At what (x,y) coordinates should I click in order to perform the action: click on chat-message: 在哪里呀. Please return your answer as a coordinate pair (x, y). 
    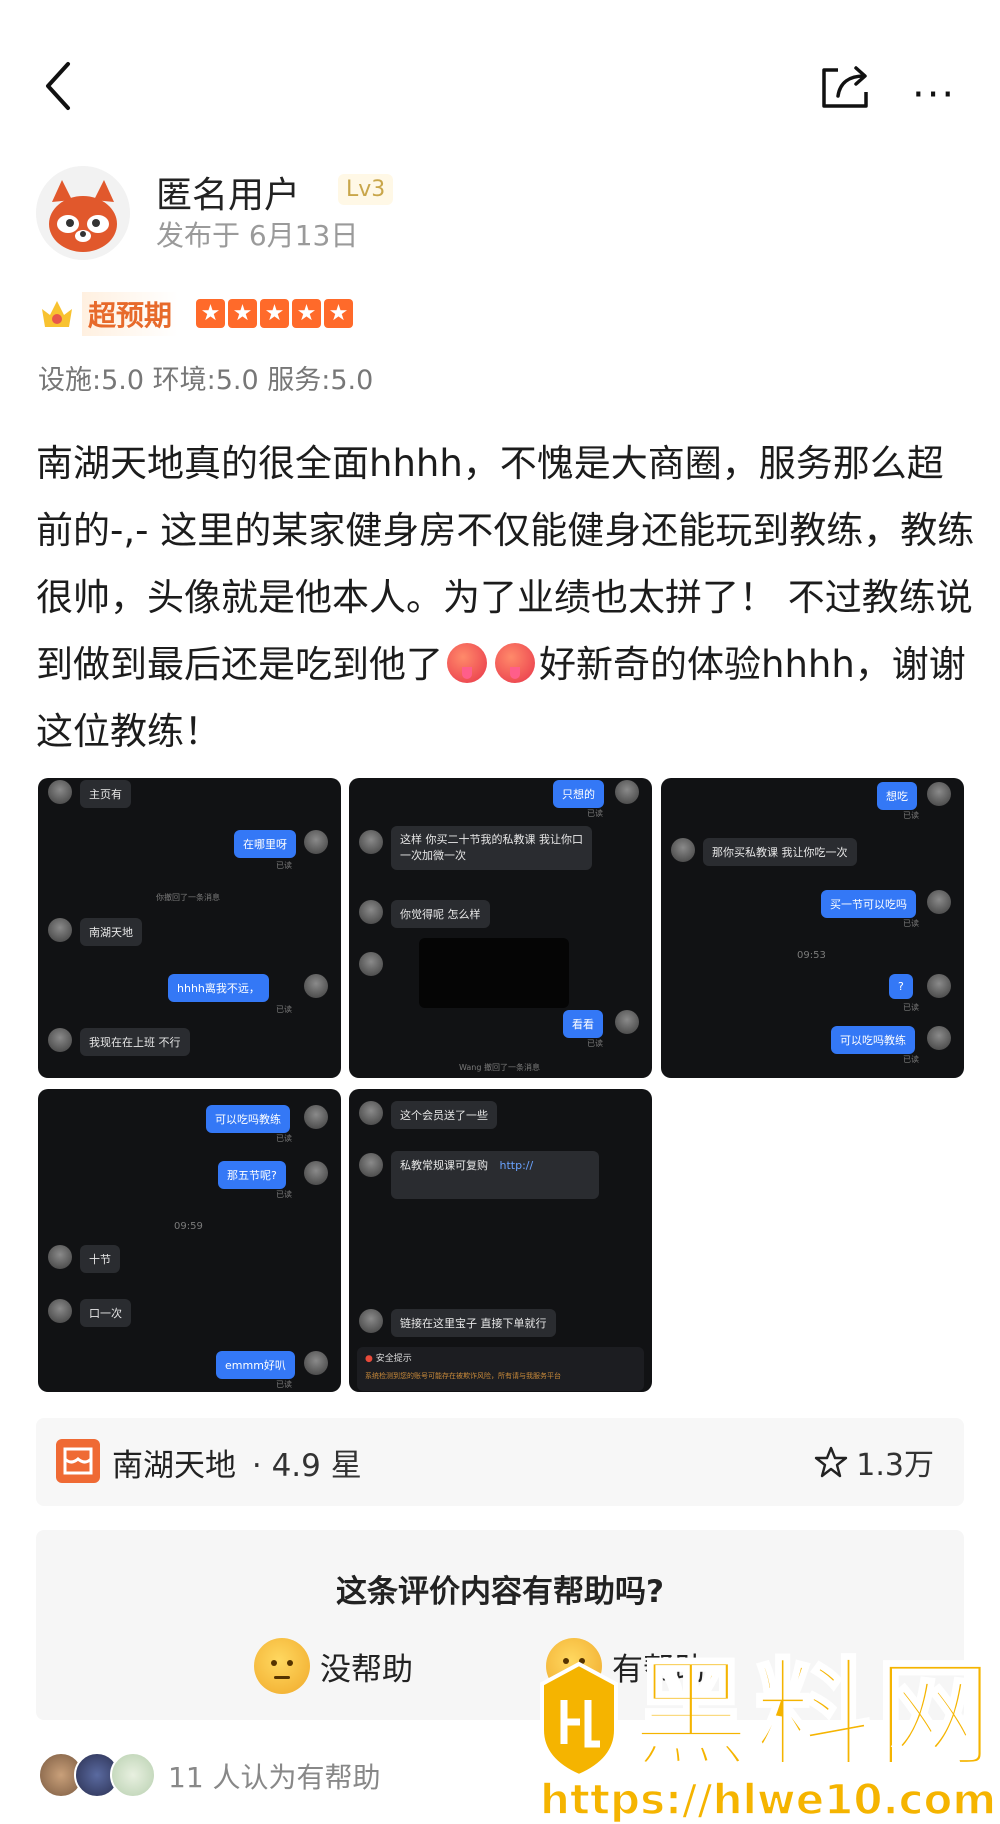
    Looking at the image, I should click on (265, 844).